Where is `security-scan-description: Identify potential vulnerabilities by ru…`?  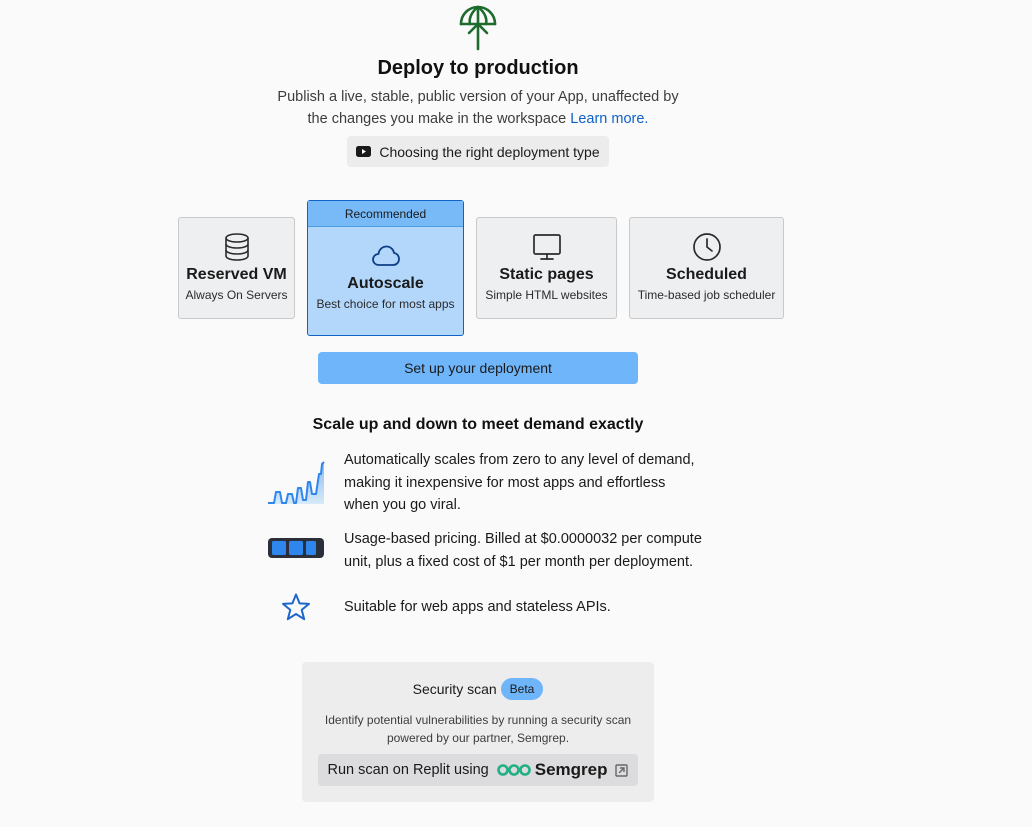
security-scan-description: Identify potential vulnerabilities by ru… is located at coordinates (478, 729).